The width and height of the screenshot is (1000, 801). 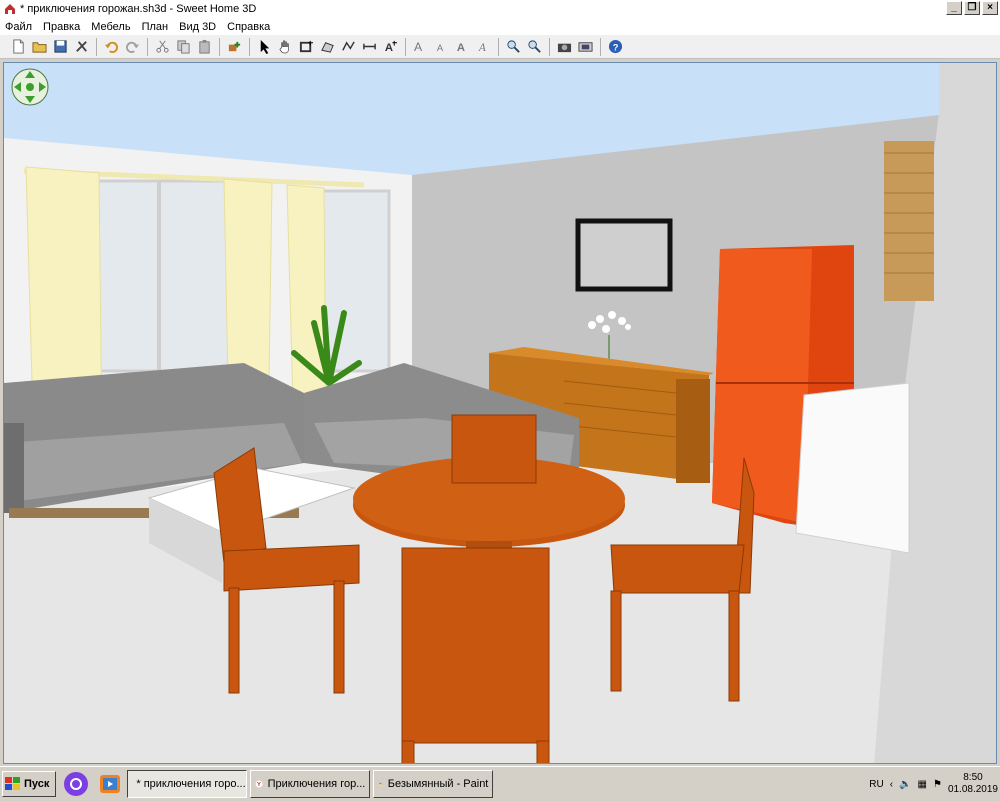 I want to click on italic-text-icon: A, so click(x=483, y=47).